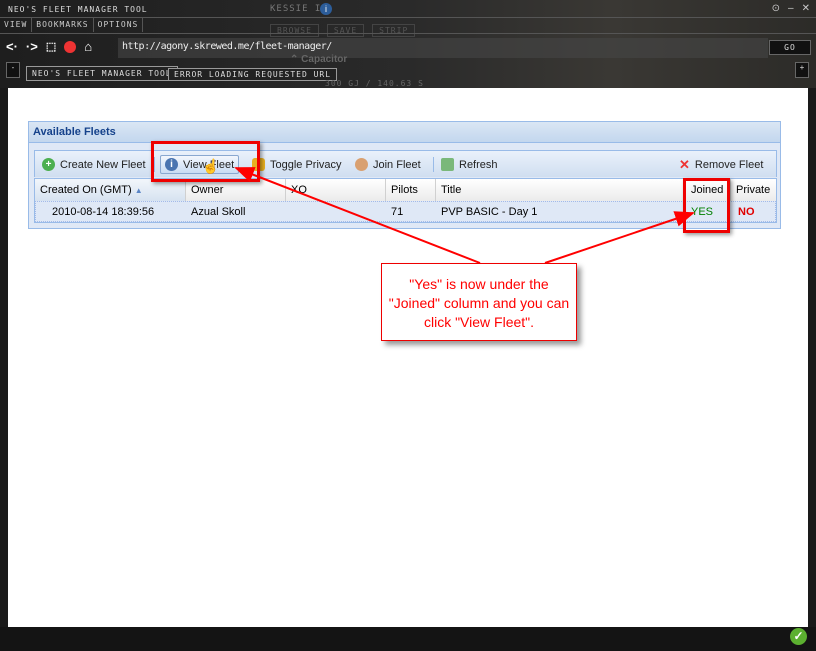 Image resolution: width=816 pixels, height=651 pixels. Describe the element at coordinates (798, 636) in the screenshot. I see `check-icon: ✓` at that location.